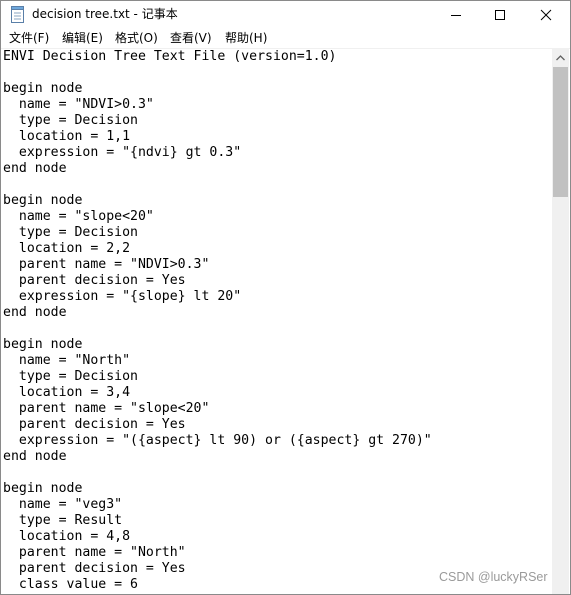  What do you see at coordinates (63, 520) in the screenshot?
I see `text-line: type = Result` at bounding box center [63, 520].